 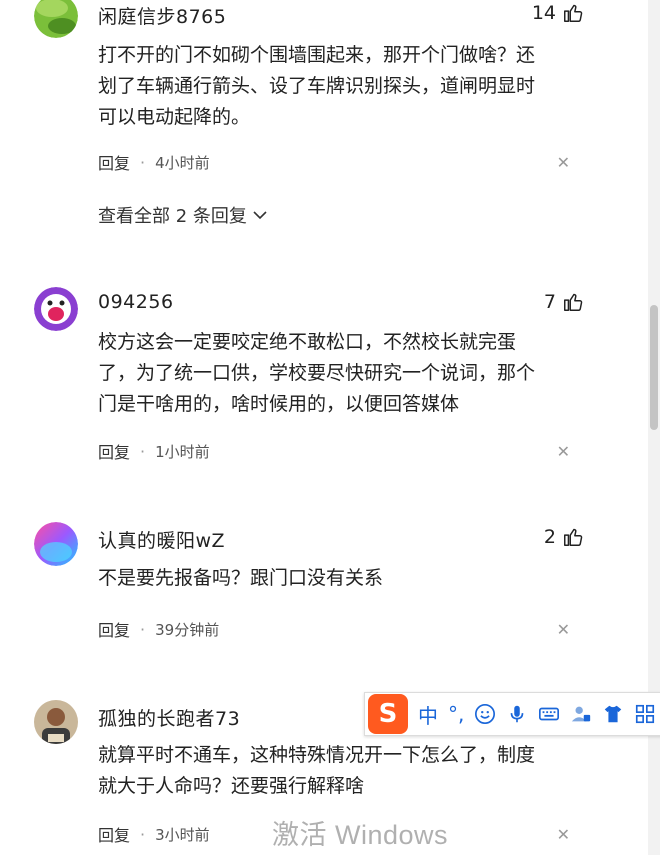 What do you see at coordinates (645, 714) in the screenshot?
I see `grid-icon` at bounding box center [645, 714].